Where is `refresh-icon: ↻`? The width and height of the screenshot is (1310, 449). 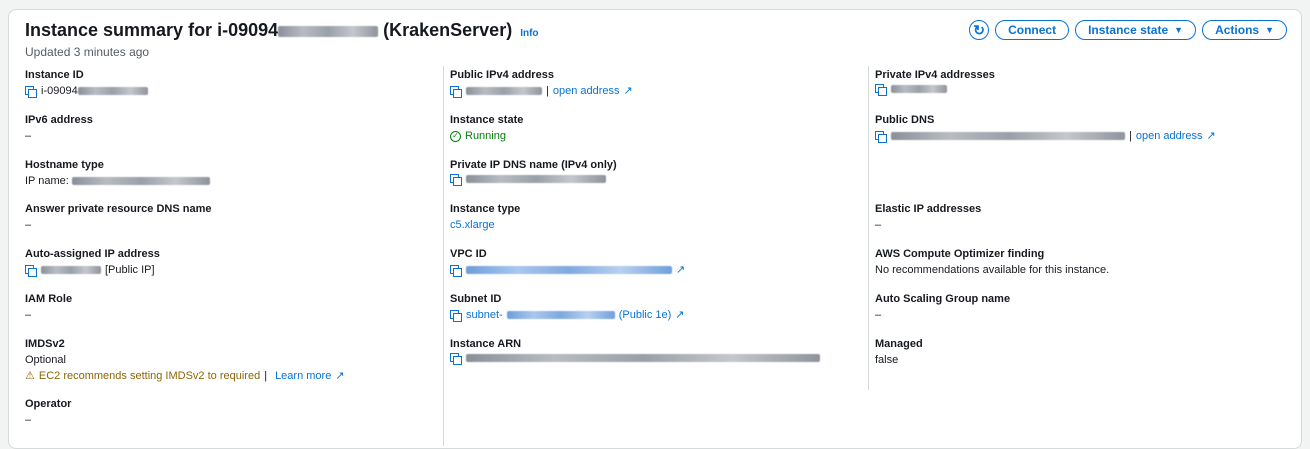 refresh-icon: ↻ is located at coordinates (979, 29).